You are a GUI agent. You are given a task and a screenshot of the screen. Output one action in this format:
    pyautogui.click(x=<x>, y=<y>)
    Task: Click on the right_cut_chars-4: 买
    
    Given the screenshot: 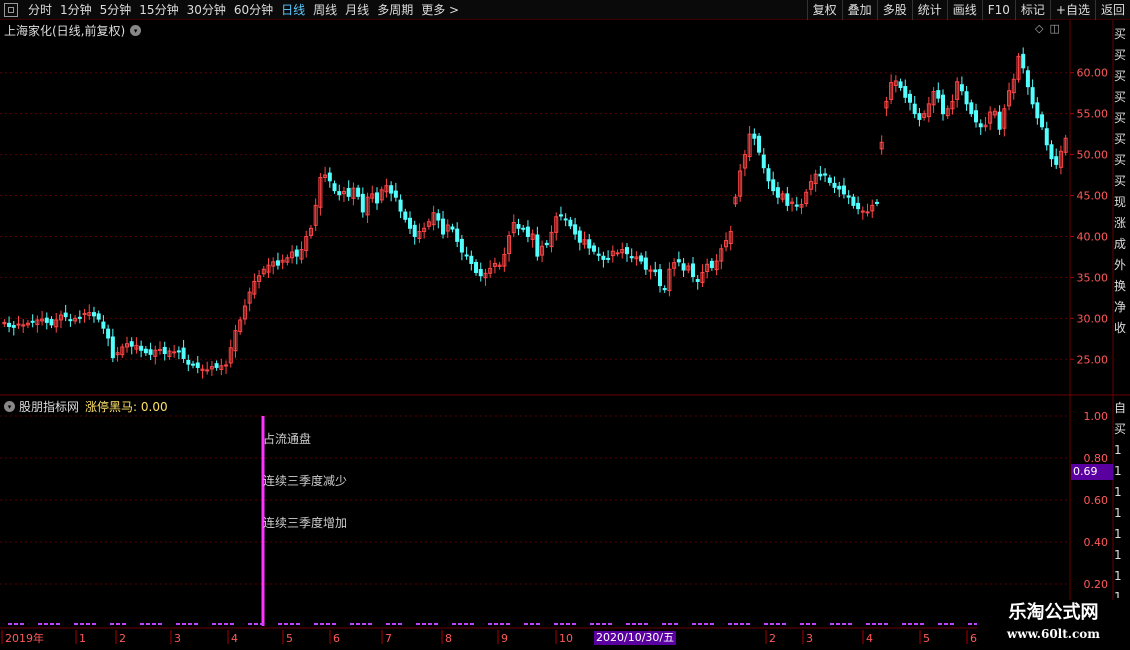 What is the action you would take?
    pyautogui.click(x=1120, y=118)
    